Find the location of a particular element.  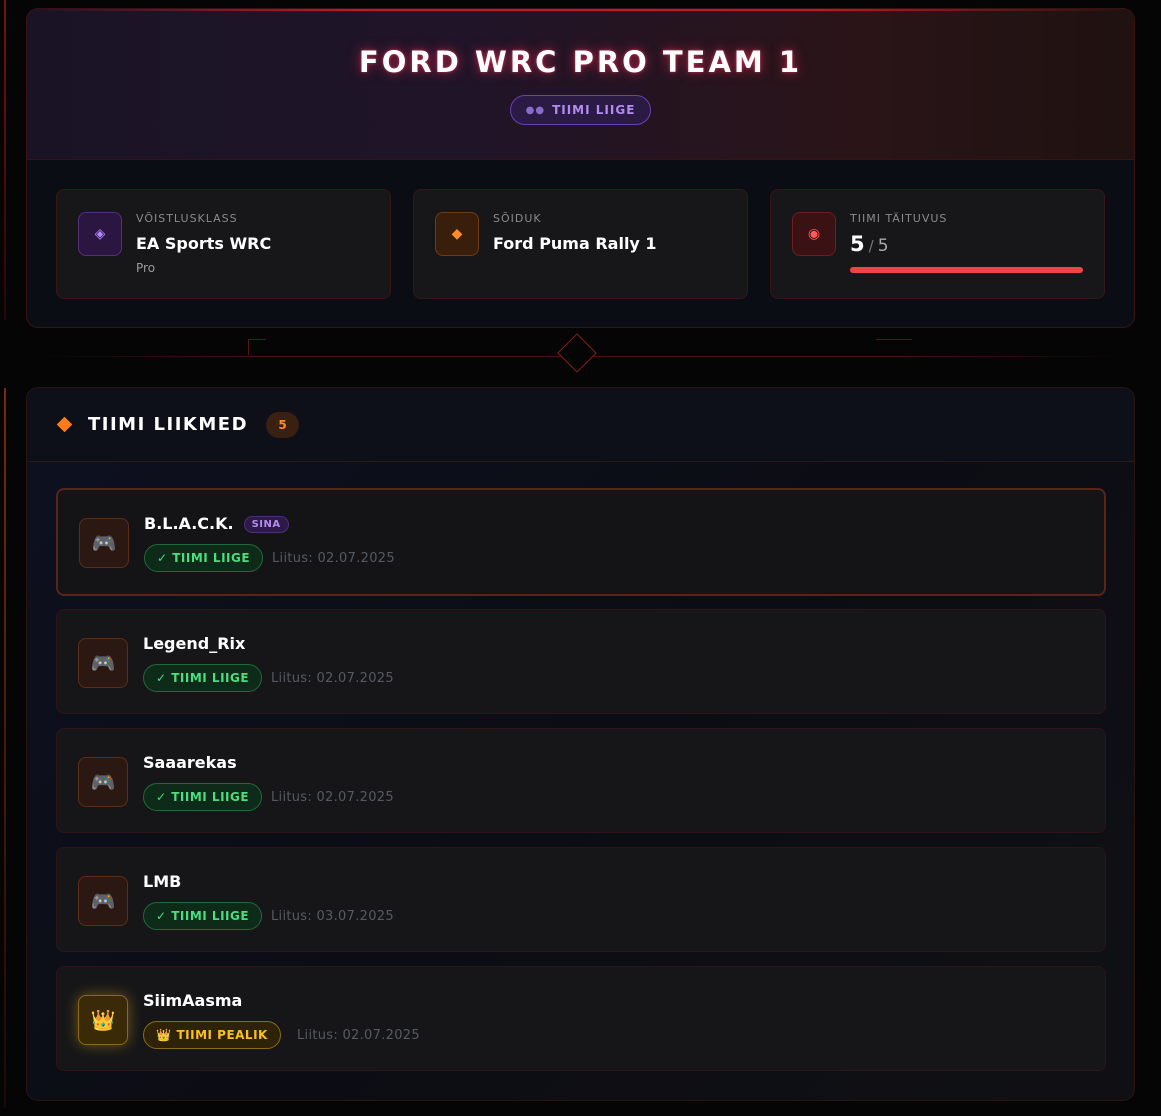

class-label: VÕISTLUSKLASS is located at coordinates (187, 218).